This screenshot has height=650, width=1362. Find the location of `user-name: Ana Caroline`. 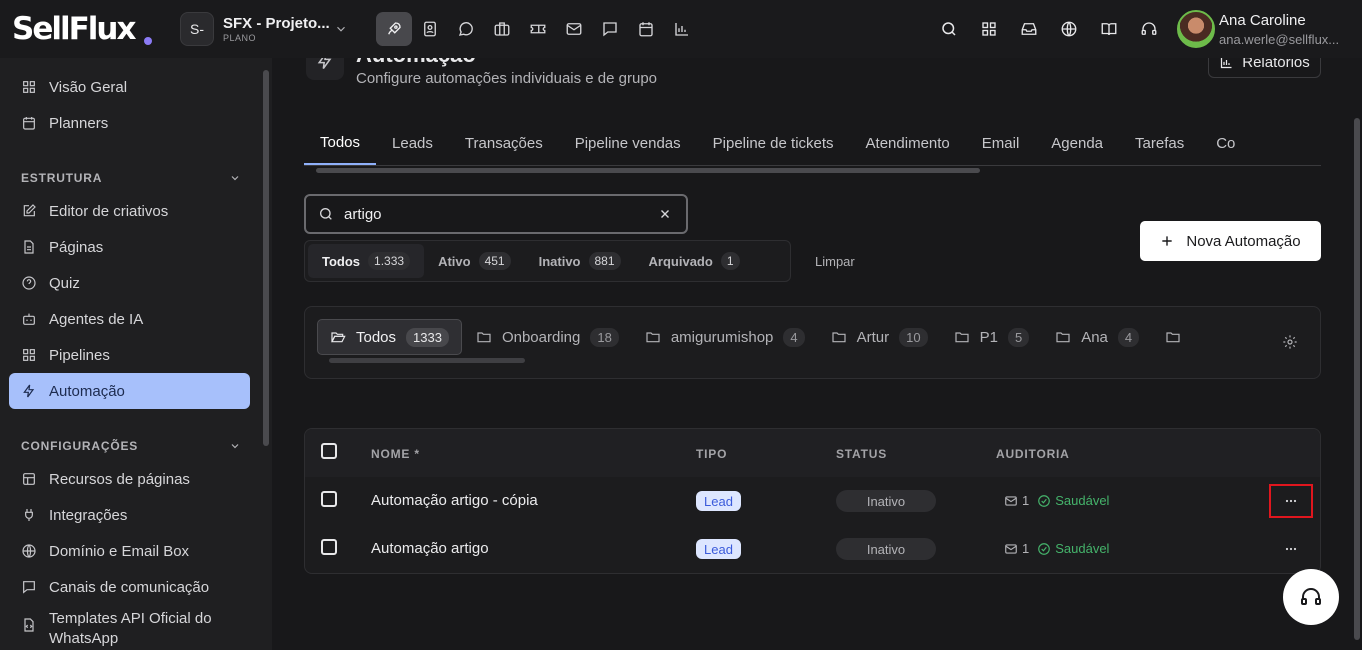

user-name: Ana Caroline is located at coordinates (1262, 20).